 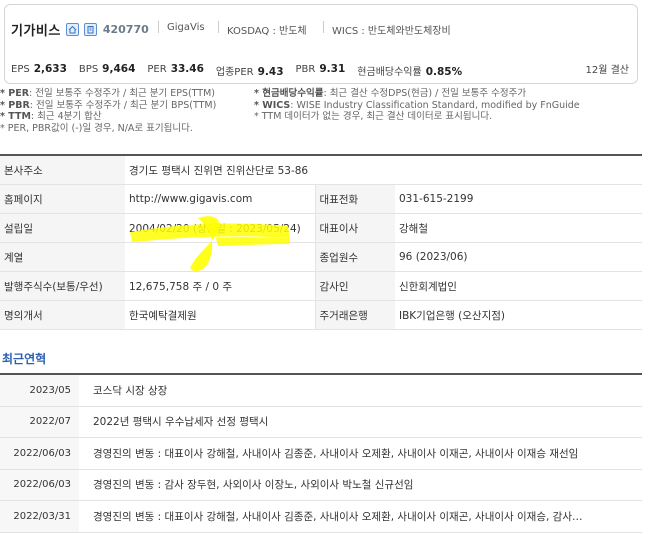 I want to click on founded-label: 설립일, so click(x=62, y=228).